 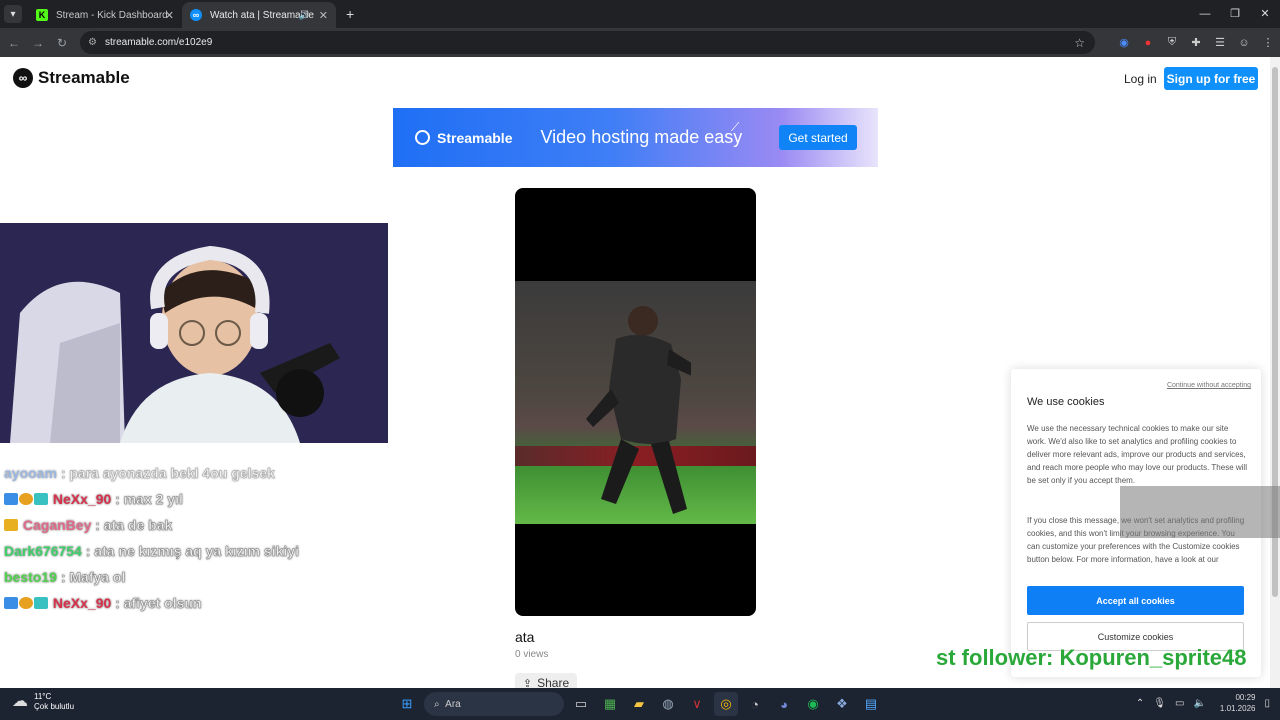 What do you see at coordinates (92, 42) in the screenshot?
I see `site-info-icon: ⚙` at bounding box center [92, 42].